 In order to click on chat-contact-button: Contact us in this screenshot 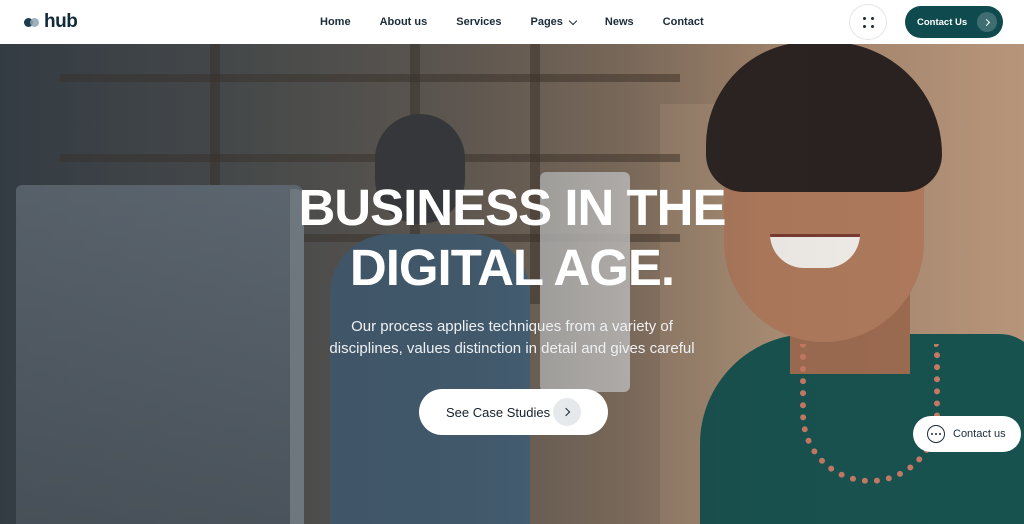, I will do `click(967, 434)`.